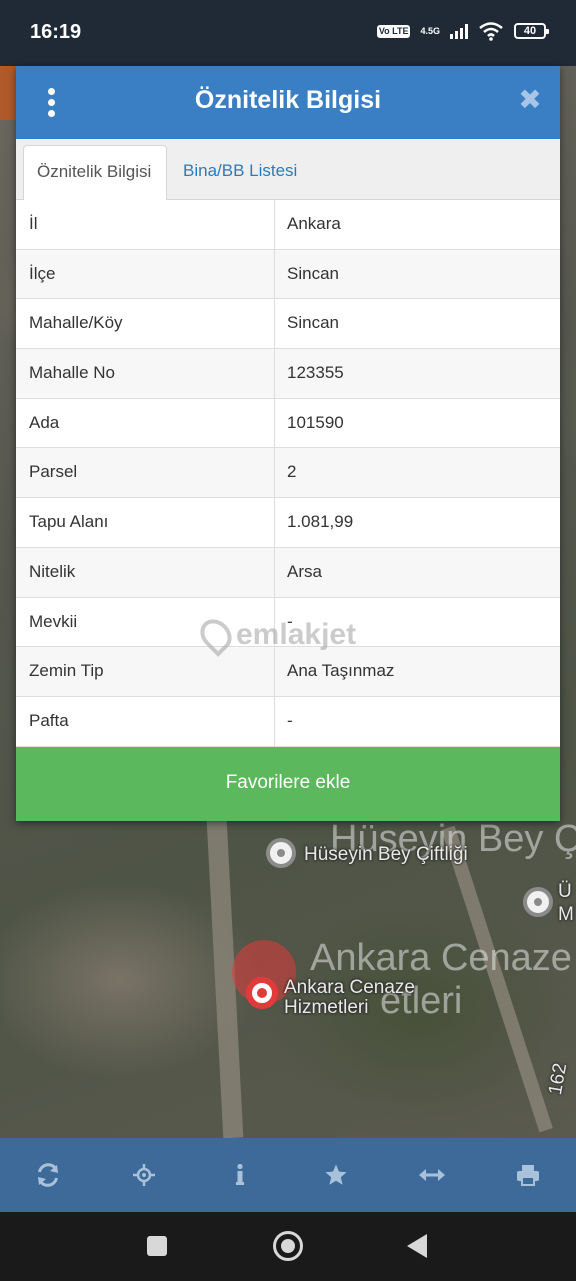 The image size is (576, 1281). What do you see at coordinates (441, 958) in the screenshot?
I see `map-label-cenaze-large: Ankara Cenaze` at bounding box center [441, 958].